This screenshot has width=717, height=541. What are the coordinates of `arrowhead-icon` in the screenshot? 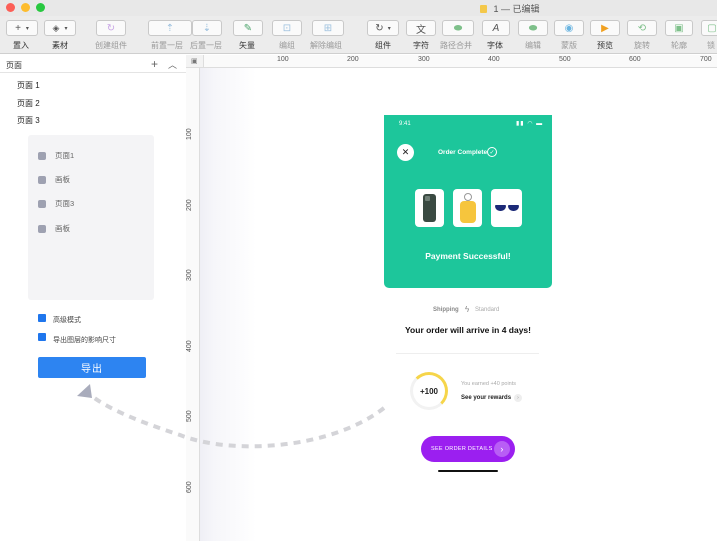 It's located at (84, 391).